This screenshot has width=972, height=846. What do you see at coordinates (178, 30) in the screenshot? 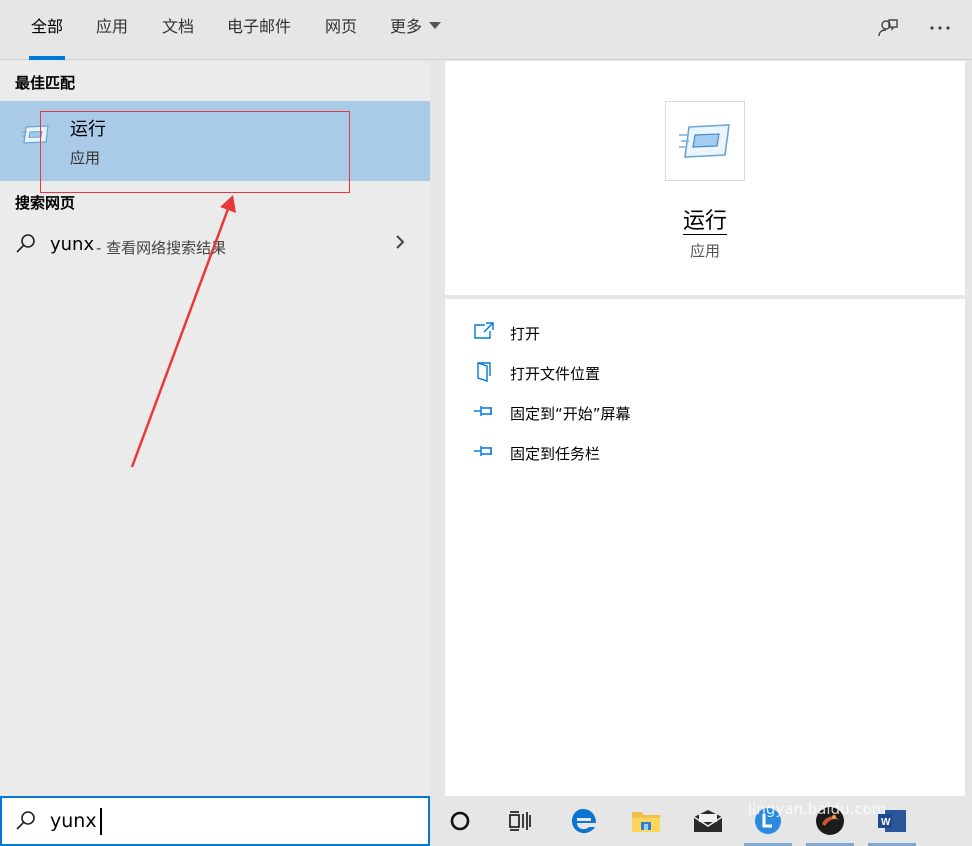
I see `tab-documents: 文档` at bounding box center [178, 30].